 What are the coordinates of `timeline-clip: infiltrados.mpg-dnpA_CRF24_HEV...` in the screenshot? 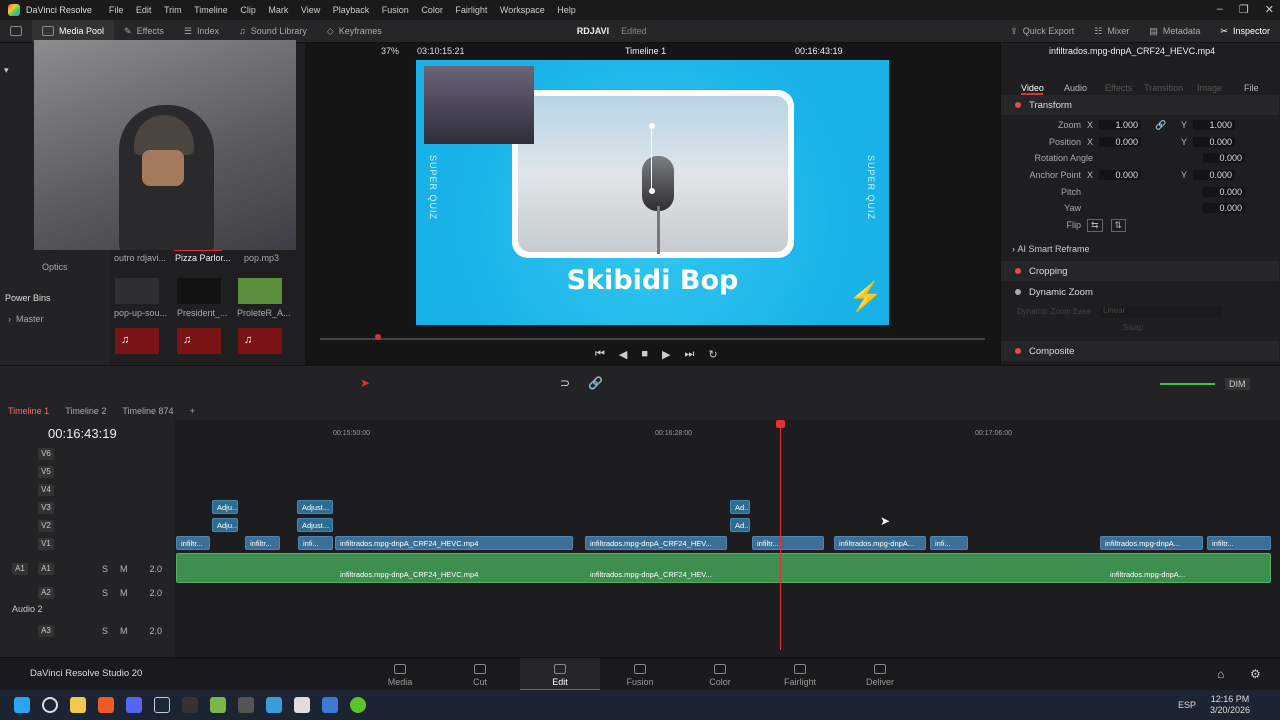 It's located at (656, 543).